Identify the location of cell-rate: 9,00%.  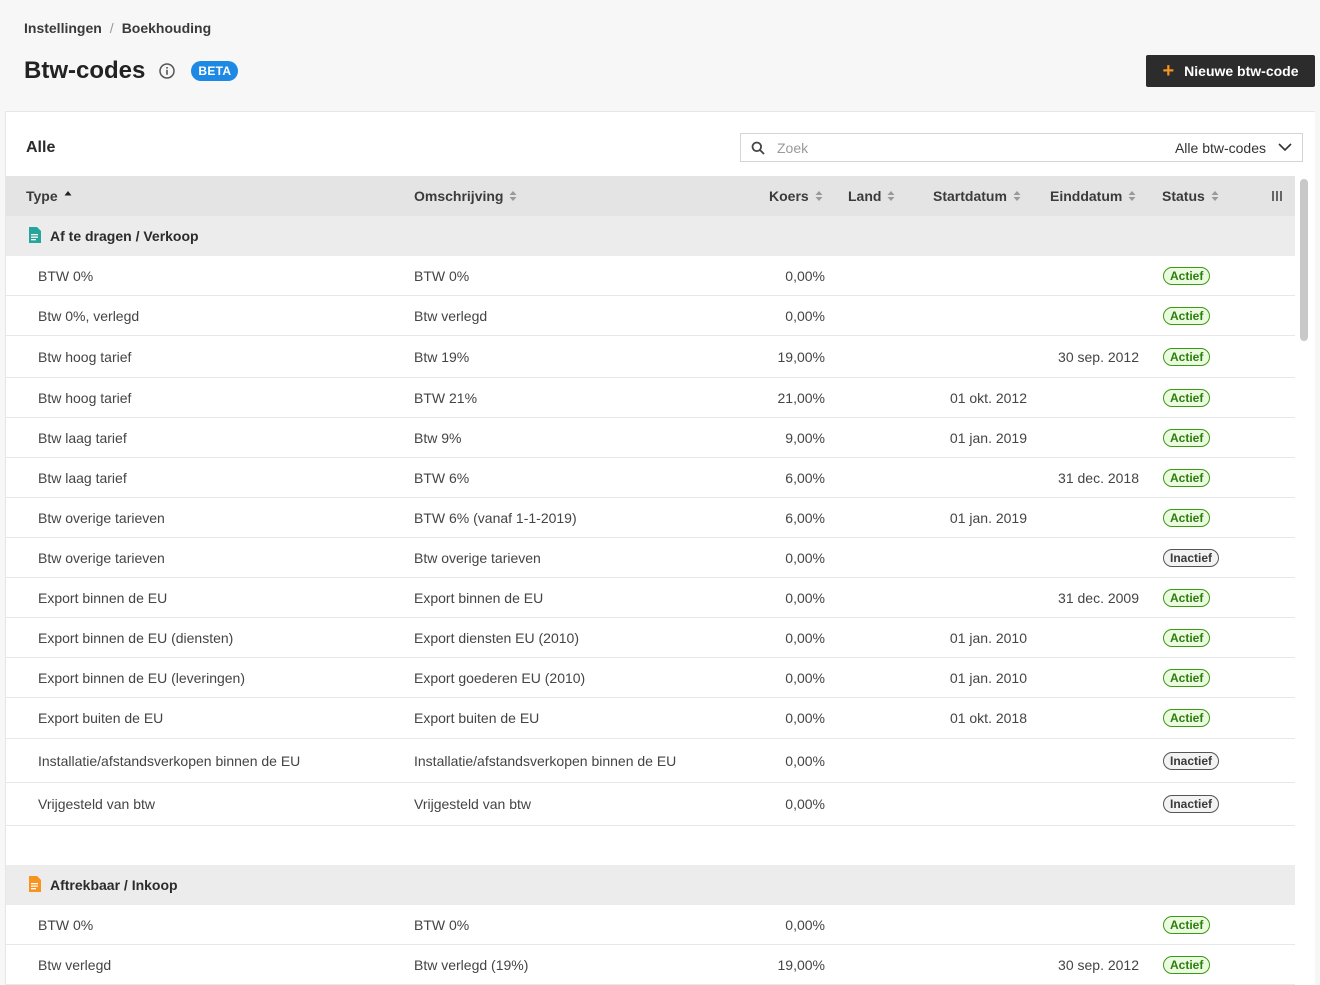
(805, 437).